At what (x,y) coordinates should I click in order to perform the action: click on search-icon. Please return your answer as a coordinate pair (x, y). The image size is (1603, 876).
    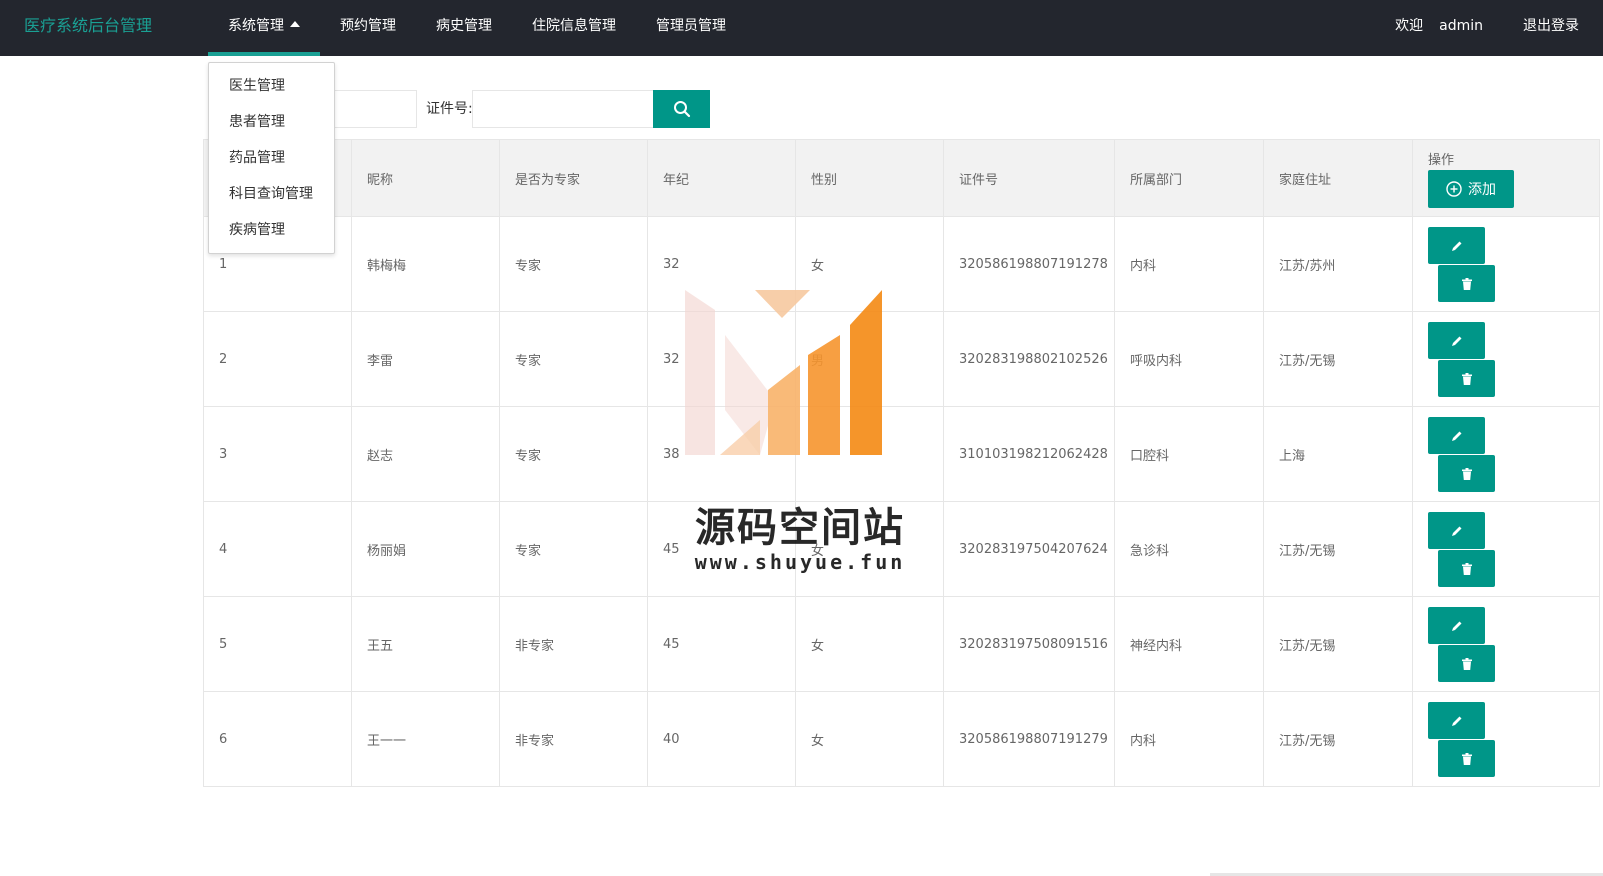
    Looking at the image, I should click on (681, 109).